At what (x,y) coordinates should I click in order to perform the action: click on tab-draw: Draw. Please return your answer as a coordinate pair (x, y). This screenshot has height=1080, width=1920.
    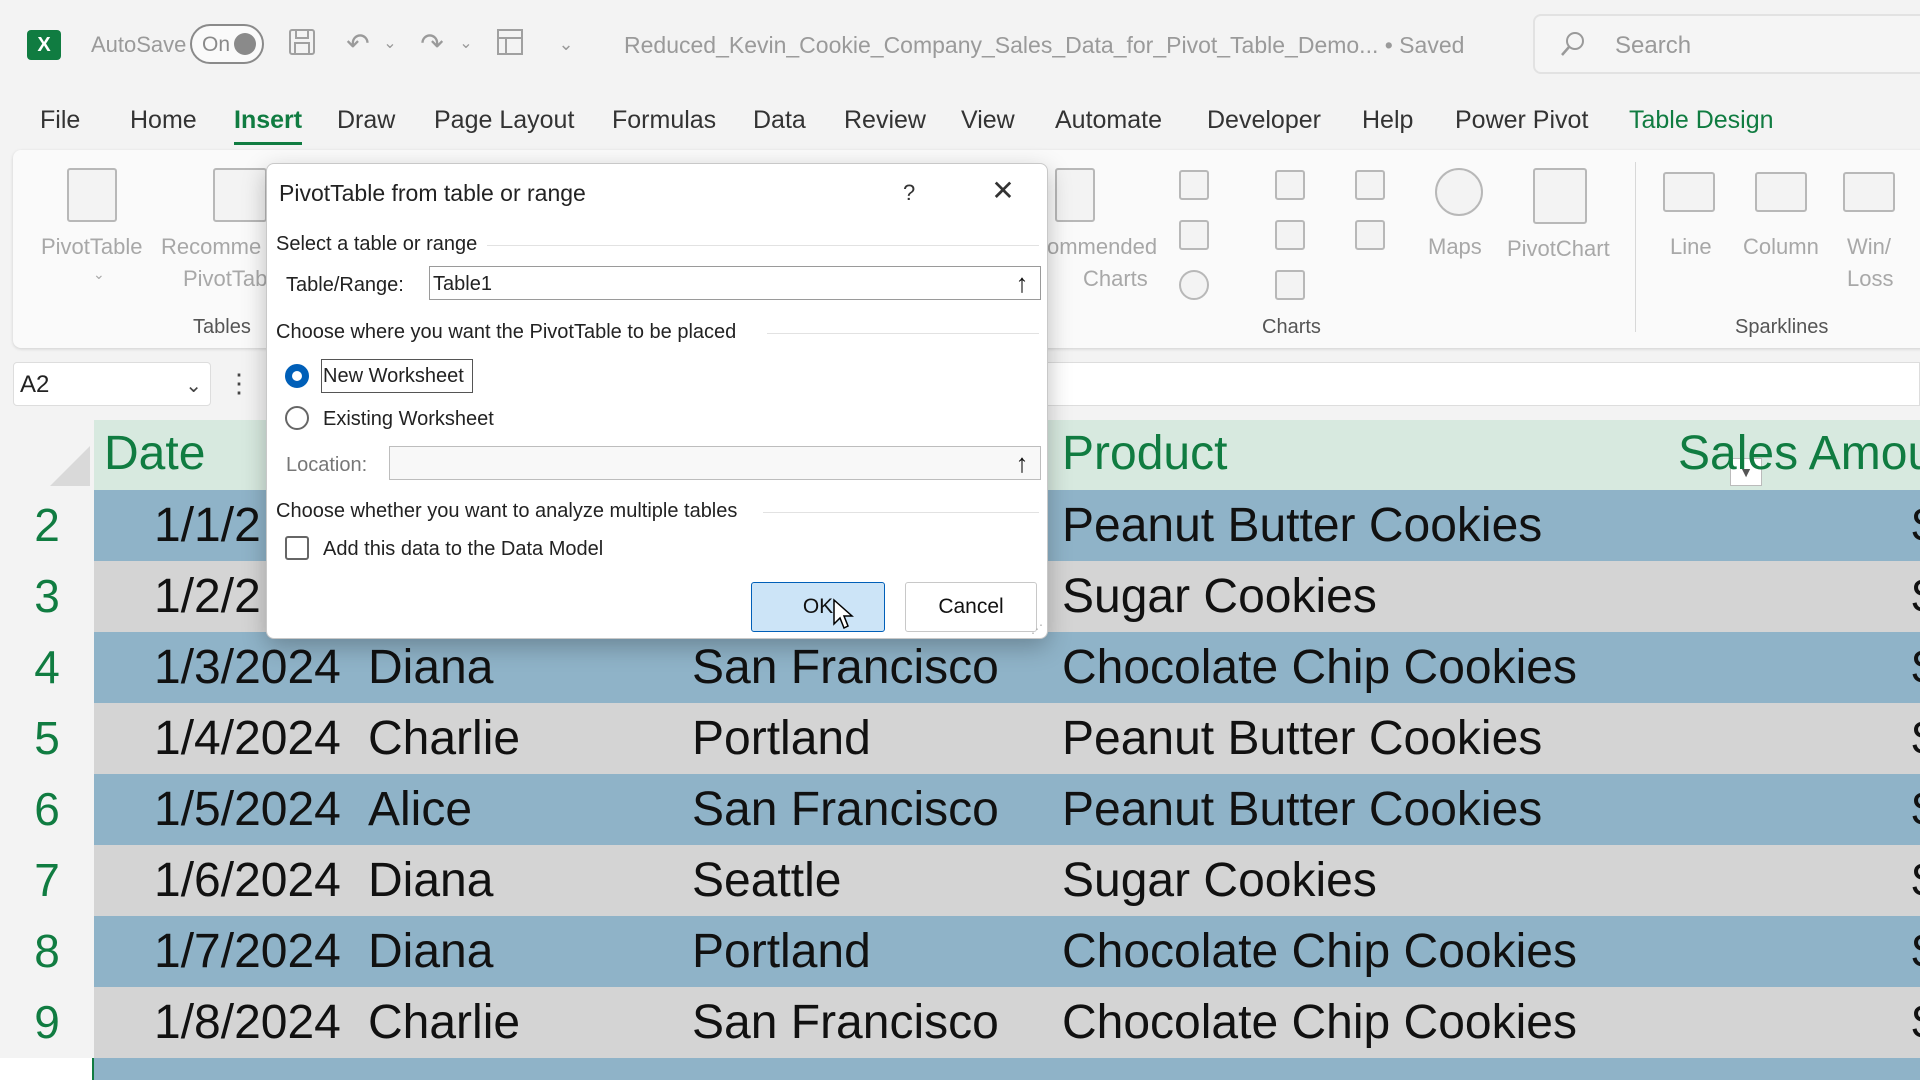
    Looking at the image, I should click on (366, 120).